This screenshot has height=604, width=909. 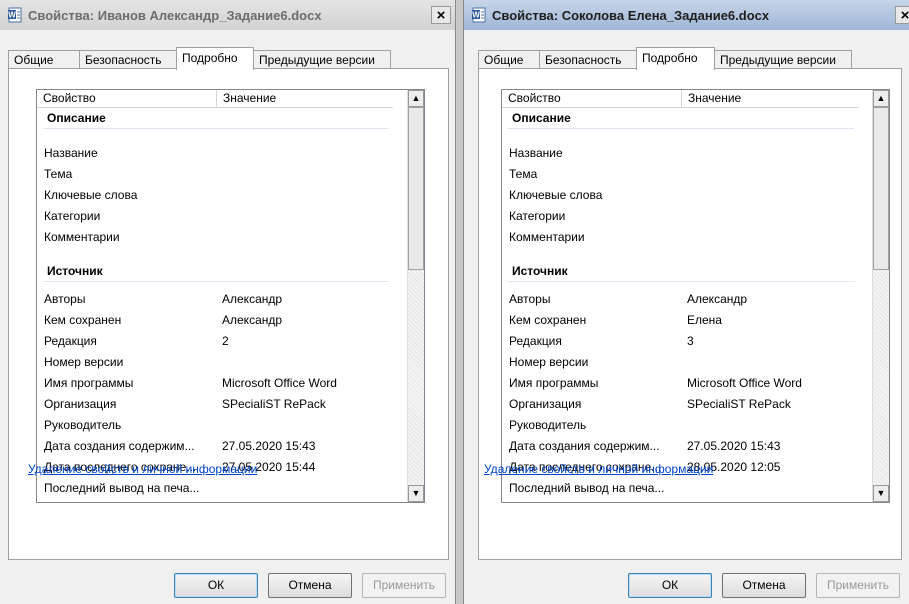 What do you see at coordinates (680, 341) in the screenshot?
I see `property-row: Редакция 3` at bounding box center [680, 341].